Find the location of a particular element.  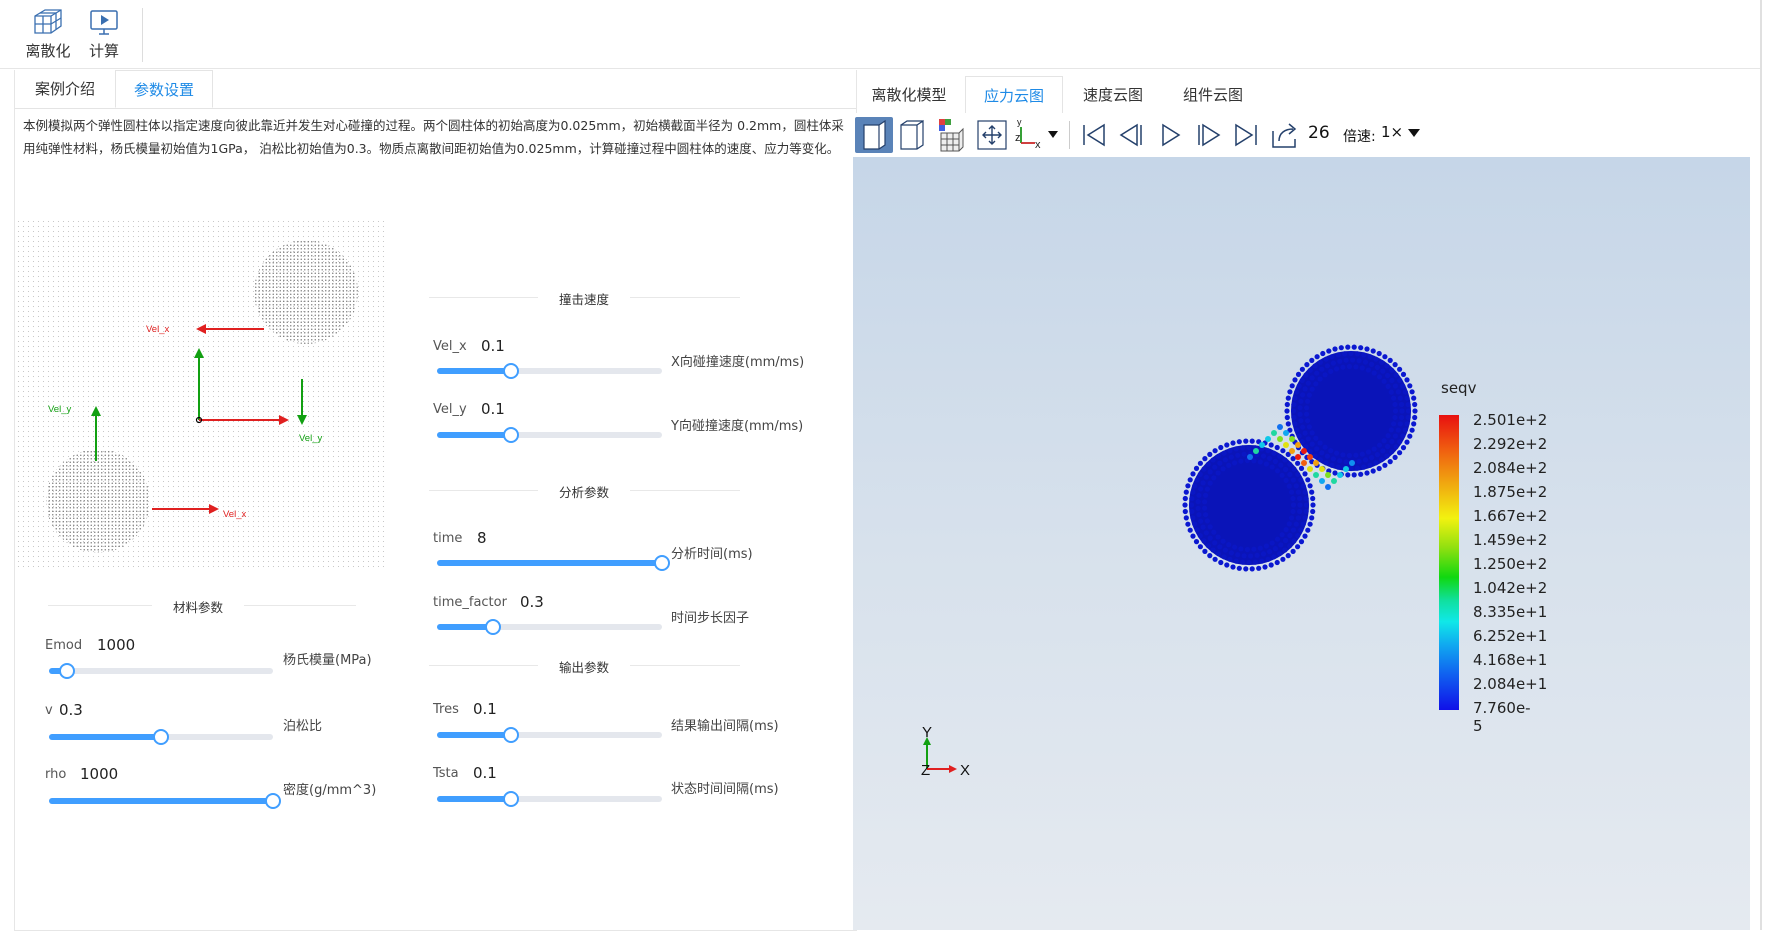

tab-component-contour: 组件云图 is located at coordinates (1213, 95).